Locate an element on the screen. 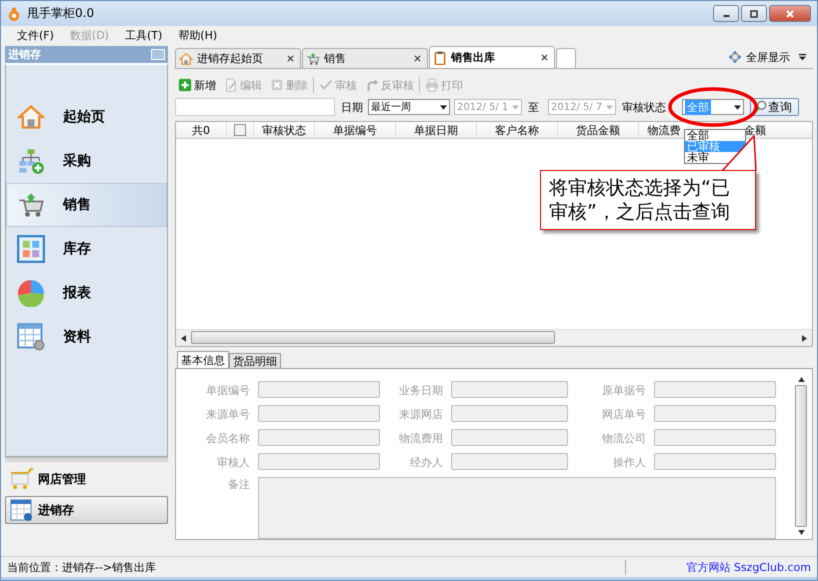 The image size is (818, 581). scroll-right-icon is located at coordinates (804, 338).